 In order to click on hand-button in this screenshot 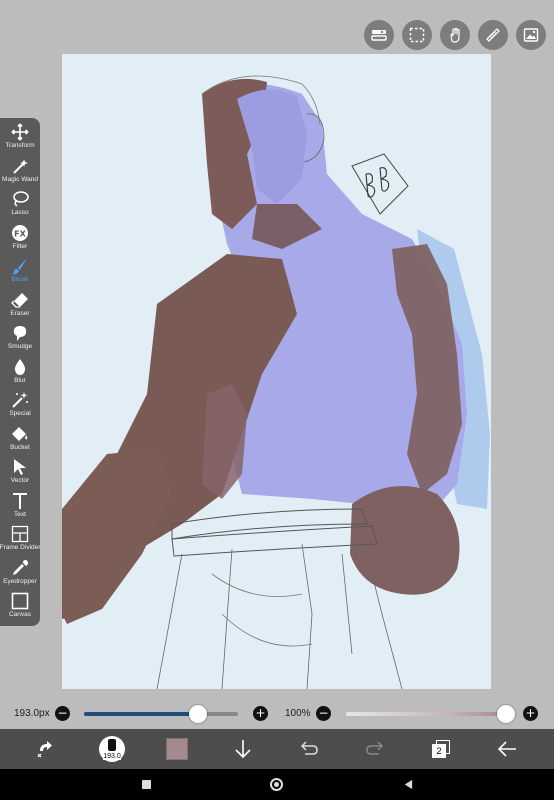, I will do `click(455, 35)`.